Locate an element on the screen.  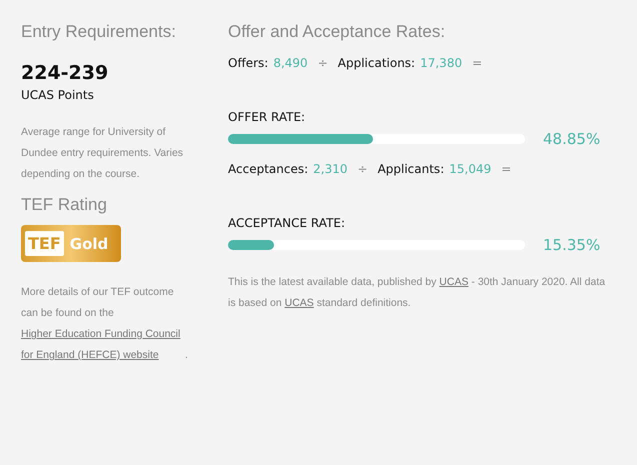
tef-rating-badge: TEF Gold is located at coordinates (71, 243).